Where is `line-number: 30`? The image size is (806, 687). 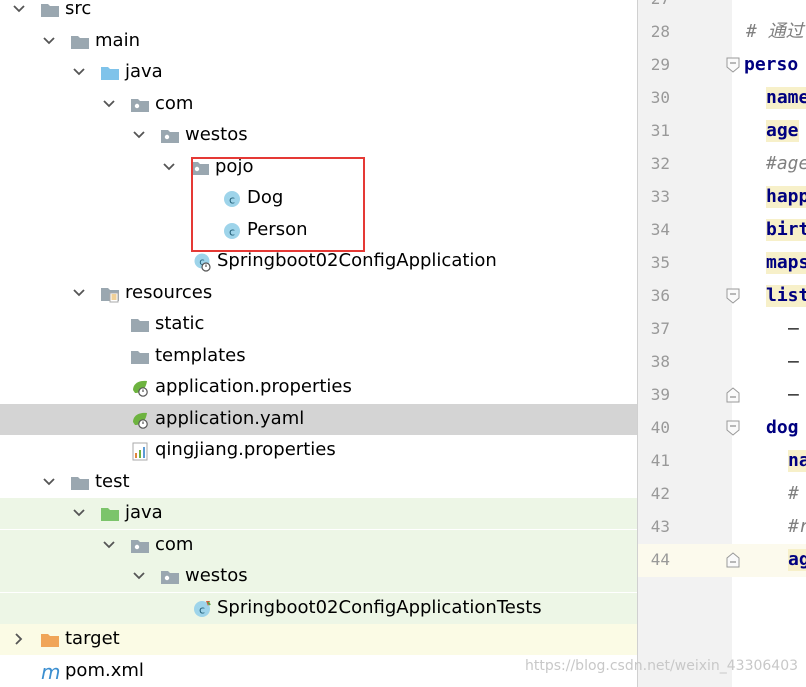
line-number: 30 is located at coordinates (660, 97).